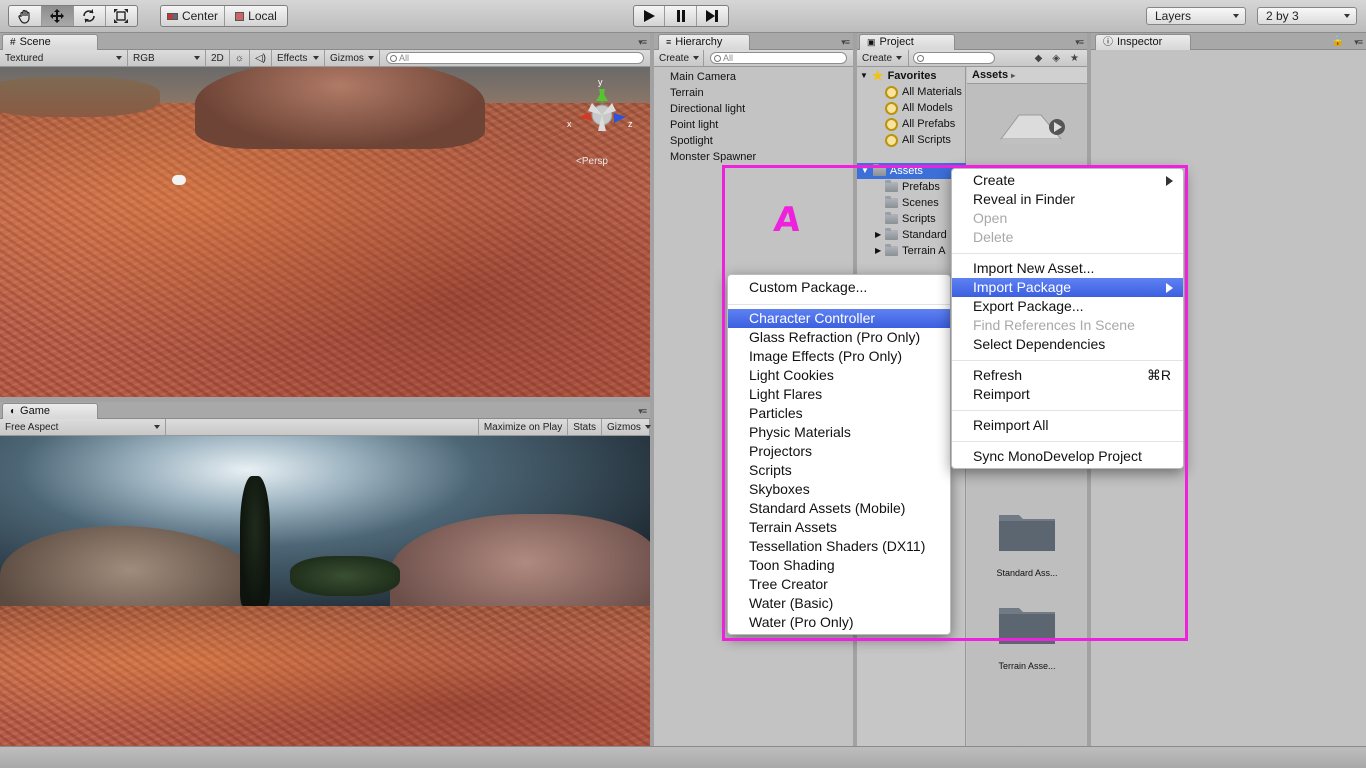 The image size is (1366, 768). What do you see at coordinates (839, 508) in the screenshot?
I see `menu-item-package: Standard Assets (Mobile)` at bounding box center [839, 508].